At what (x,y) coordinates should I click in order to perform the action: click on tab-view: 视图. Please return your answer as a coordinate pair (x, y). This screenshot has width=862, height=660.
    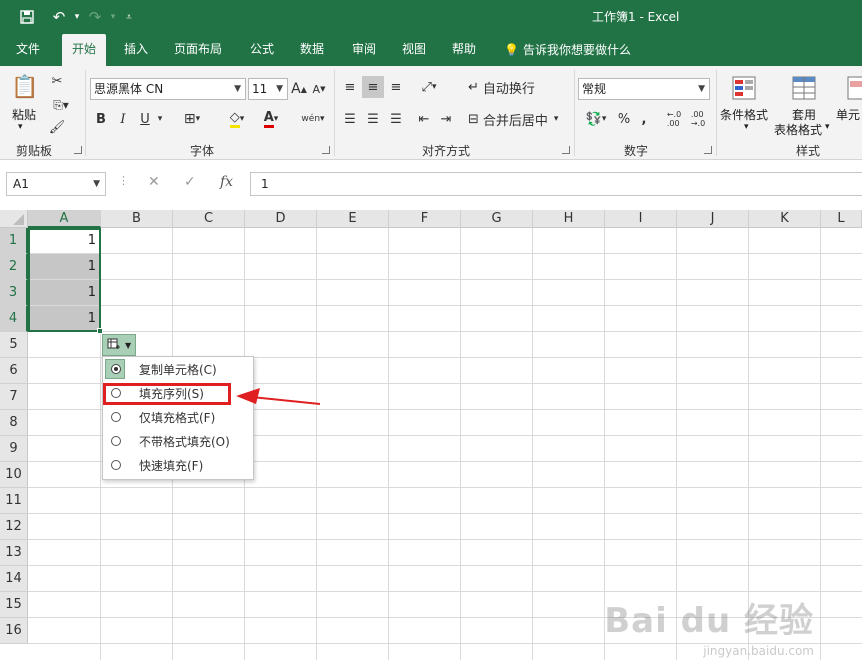
    Looking at the image, I should click on (414, 50).